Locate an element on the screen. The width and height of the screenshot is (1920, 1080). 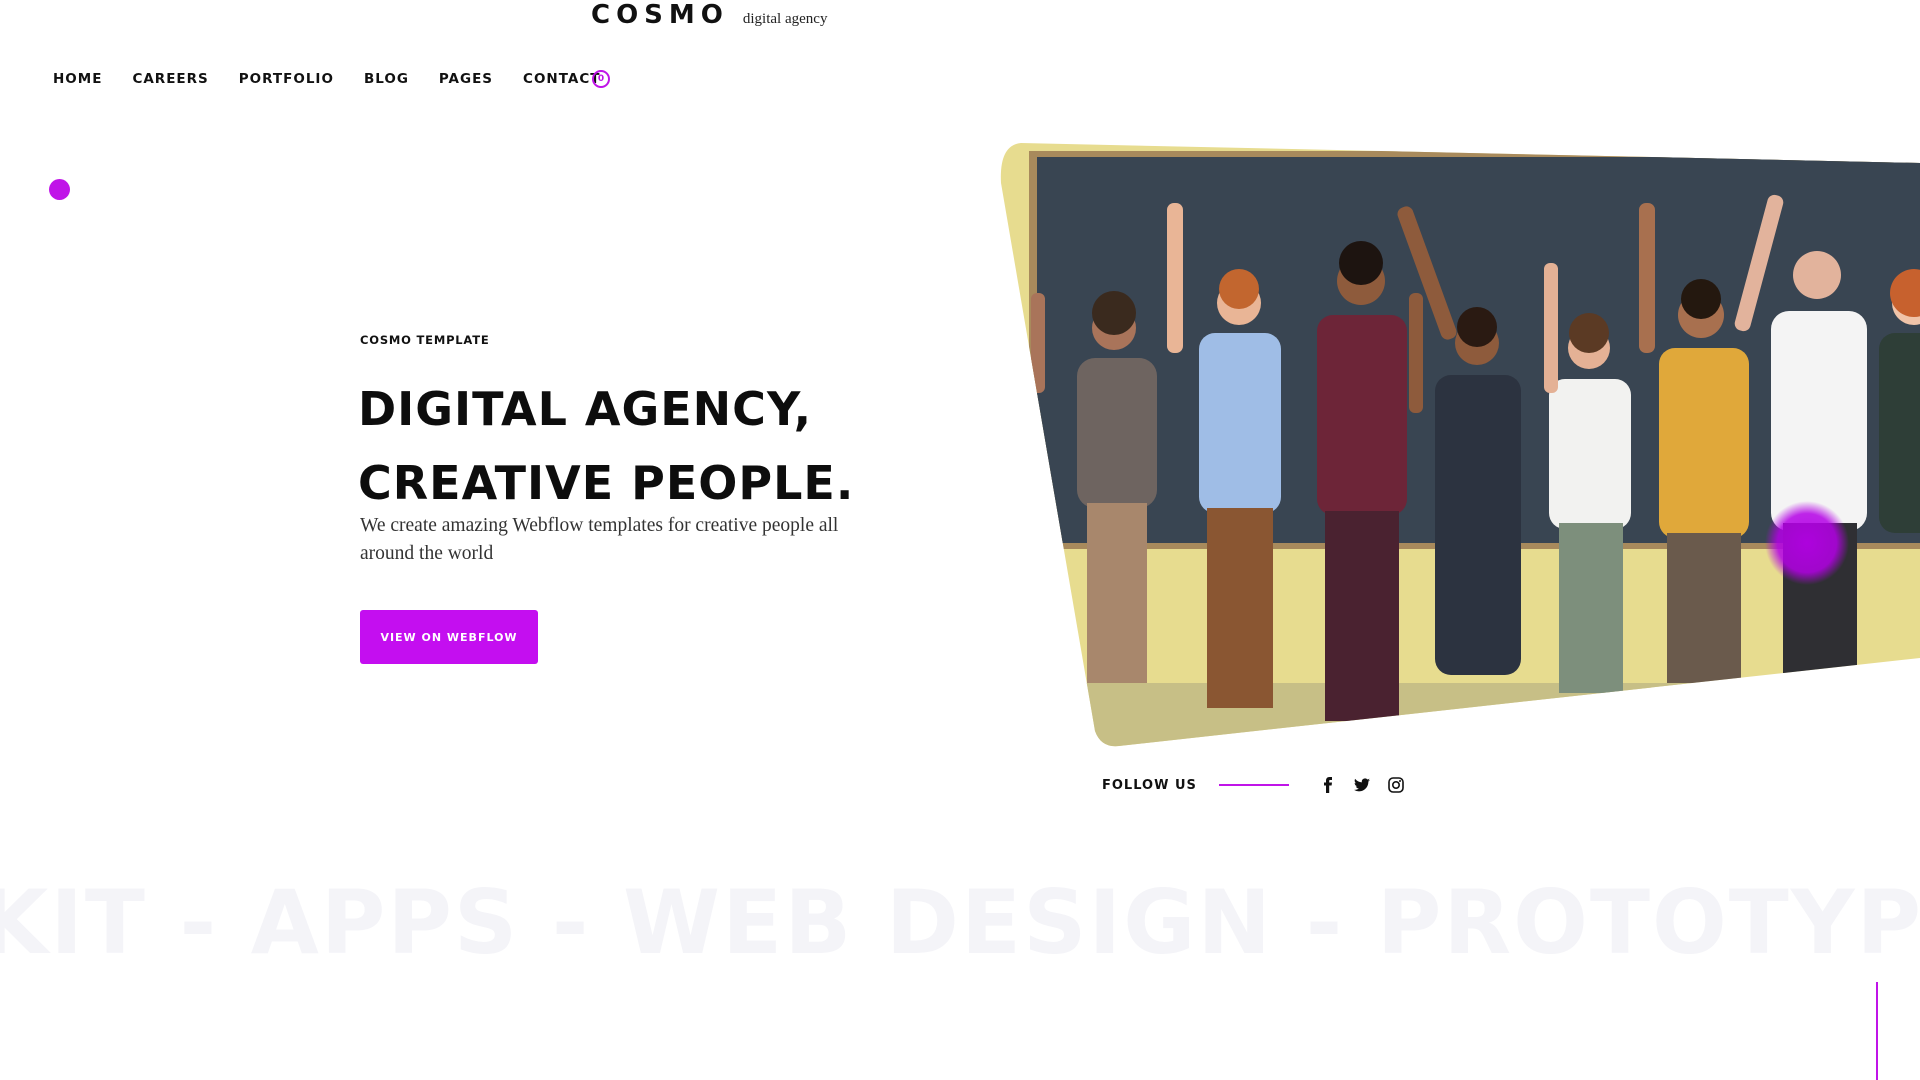
scroll-indicator-line is located at coordinates (1877, 1031).